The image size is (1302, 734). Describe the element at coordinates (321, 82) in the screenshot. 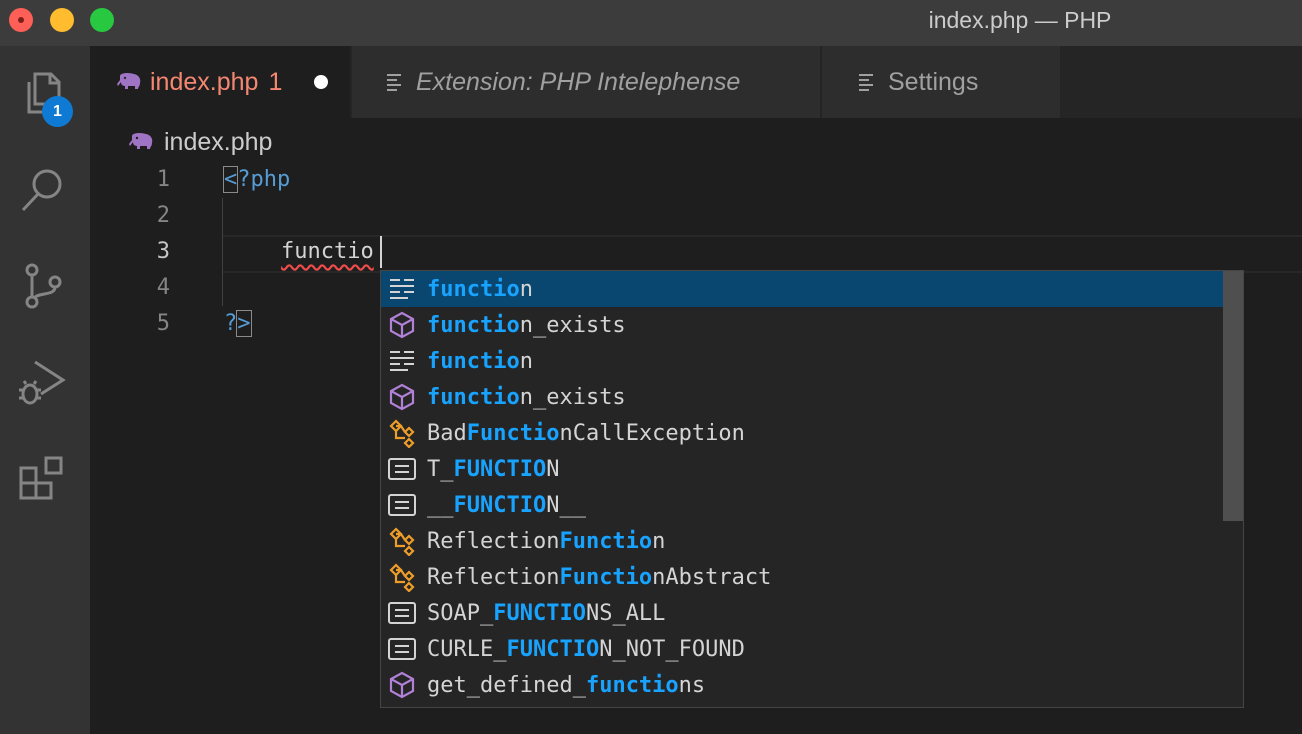

I see `unsaved-dot-icon` at that location.